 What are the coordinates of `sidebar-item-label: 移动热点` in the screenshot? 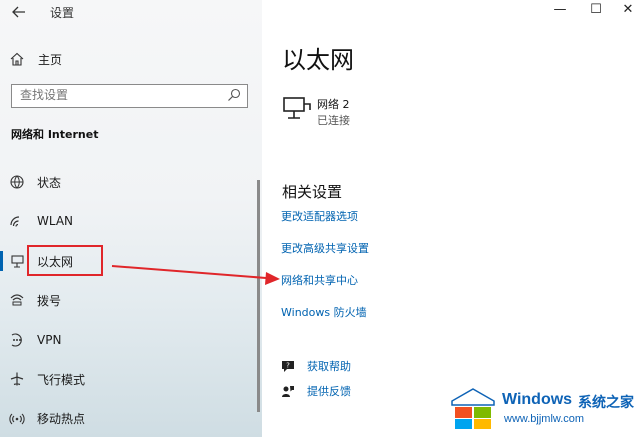 It's located at (61, 418).